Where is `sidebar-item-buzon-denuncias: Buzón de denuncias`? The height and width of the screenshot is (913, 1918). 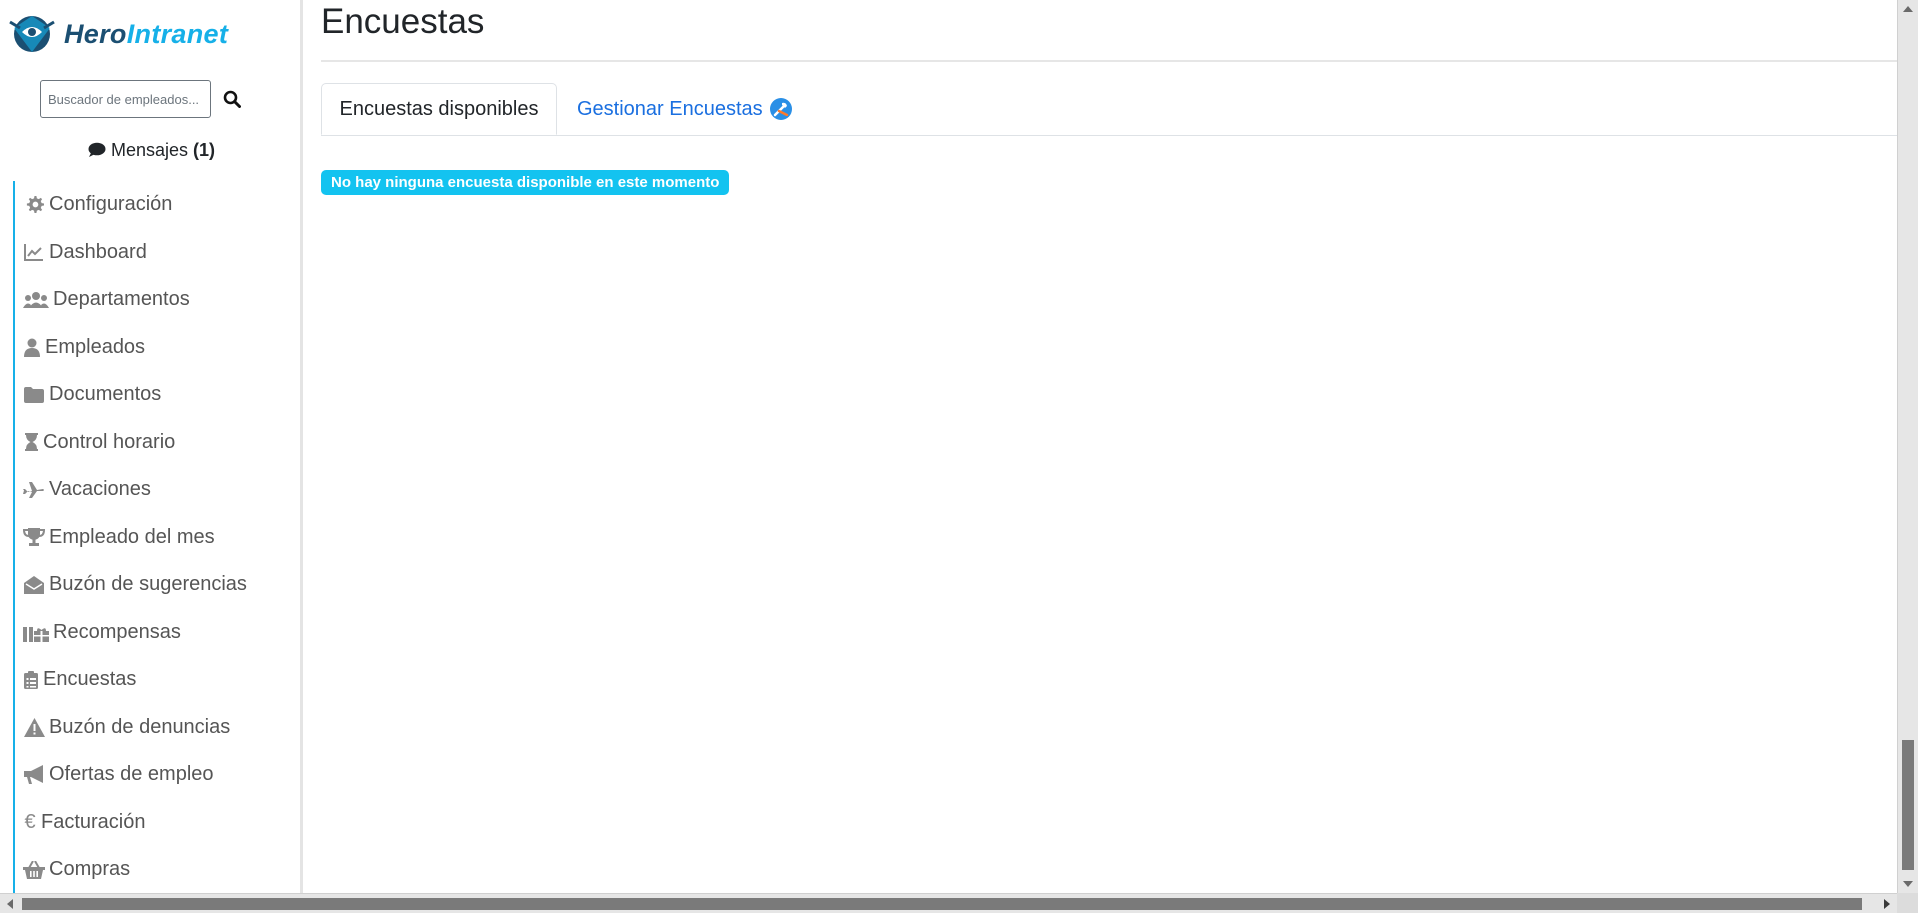
sidebar-item-buzon-denuncias: Buzón de denuncias is located at coordinates (158, 727).